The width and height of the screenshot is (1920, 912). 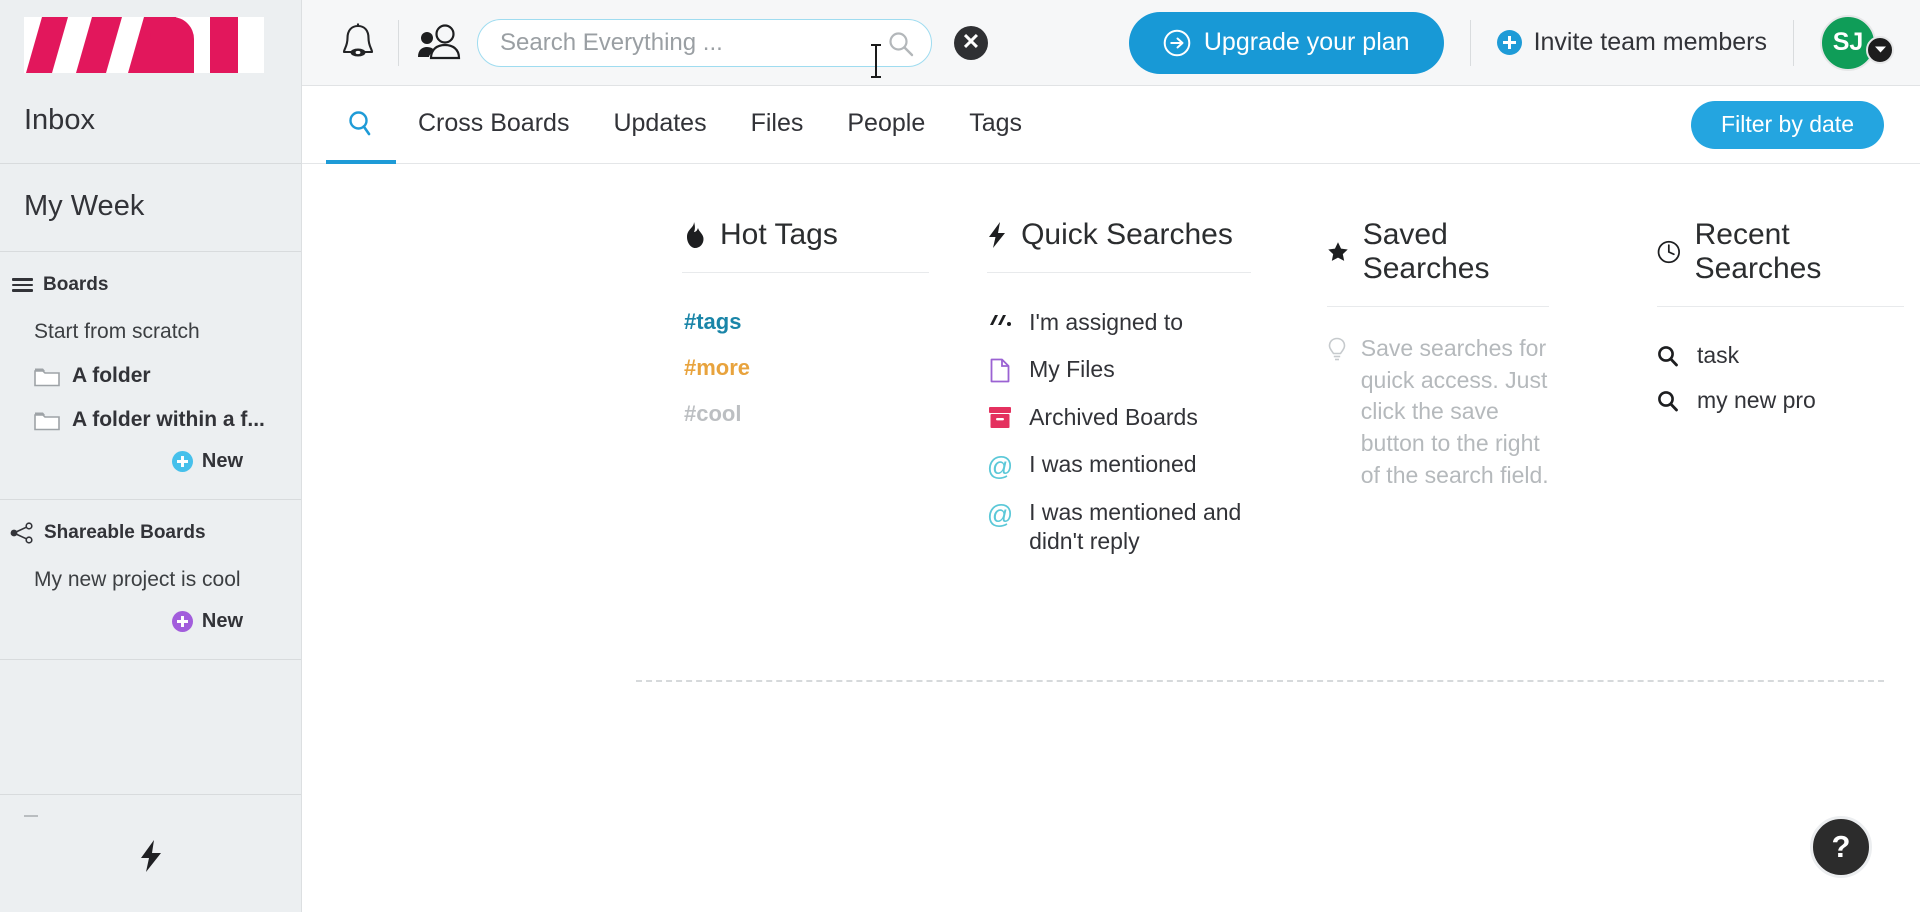 I want to click on quick-search-label: I was mentioned and didn't reply, so click(x=1135, y=526).